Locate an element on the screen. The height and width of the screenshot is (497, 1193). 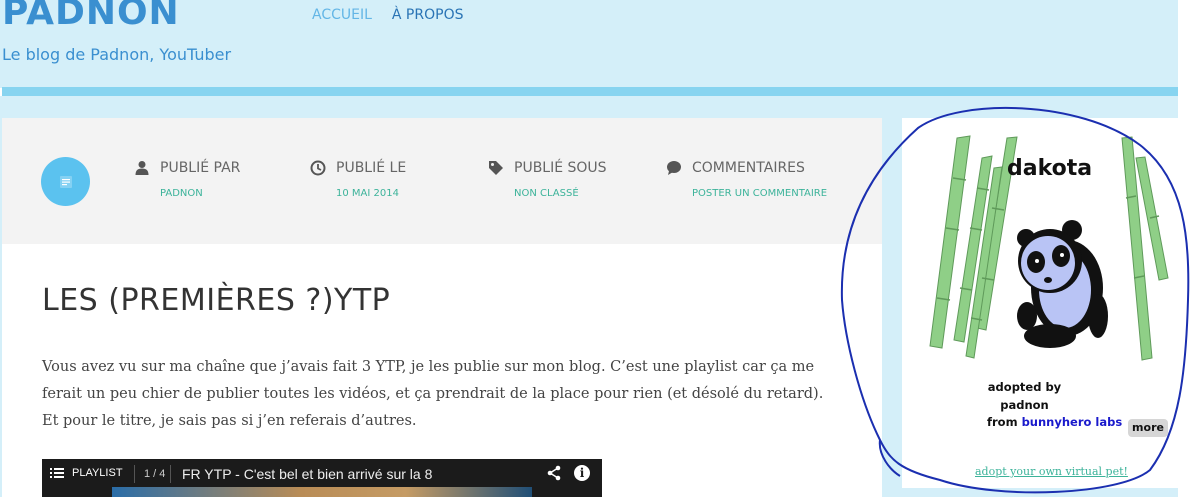
adopted-by-label: adopted by is located at coordinates (1024, 387).